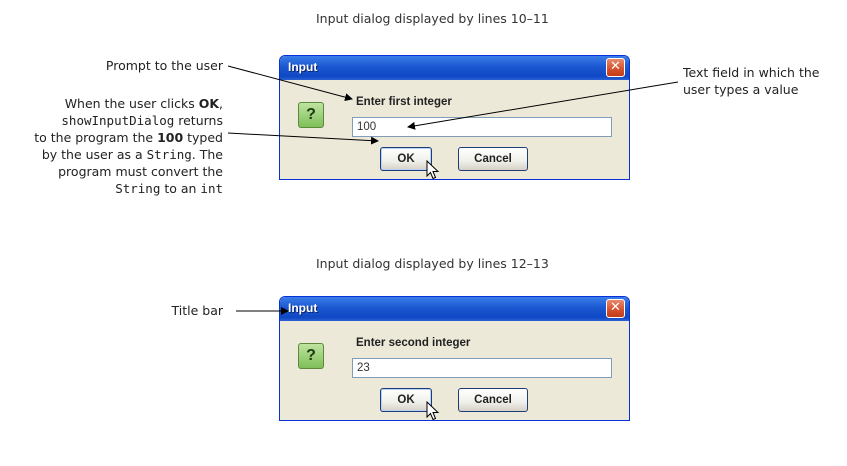  What do you see at coordinates (543, 105) in the screenshot?
I see `arrow-text-field` at bounding box center [543, 105].